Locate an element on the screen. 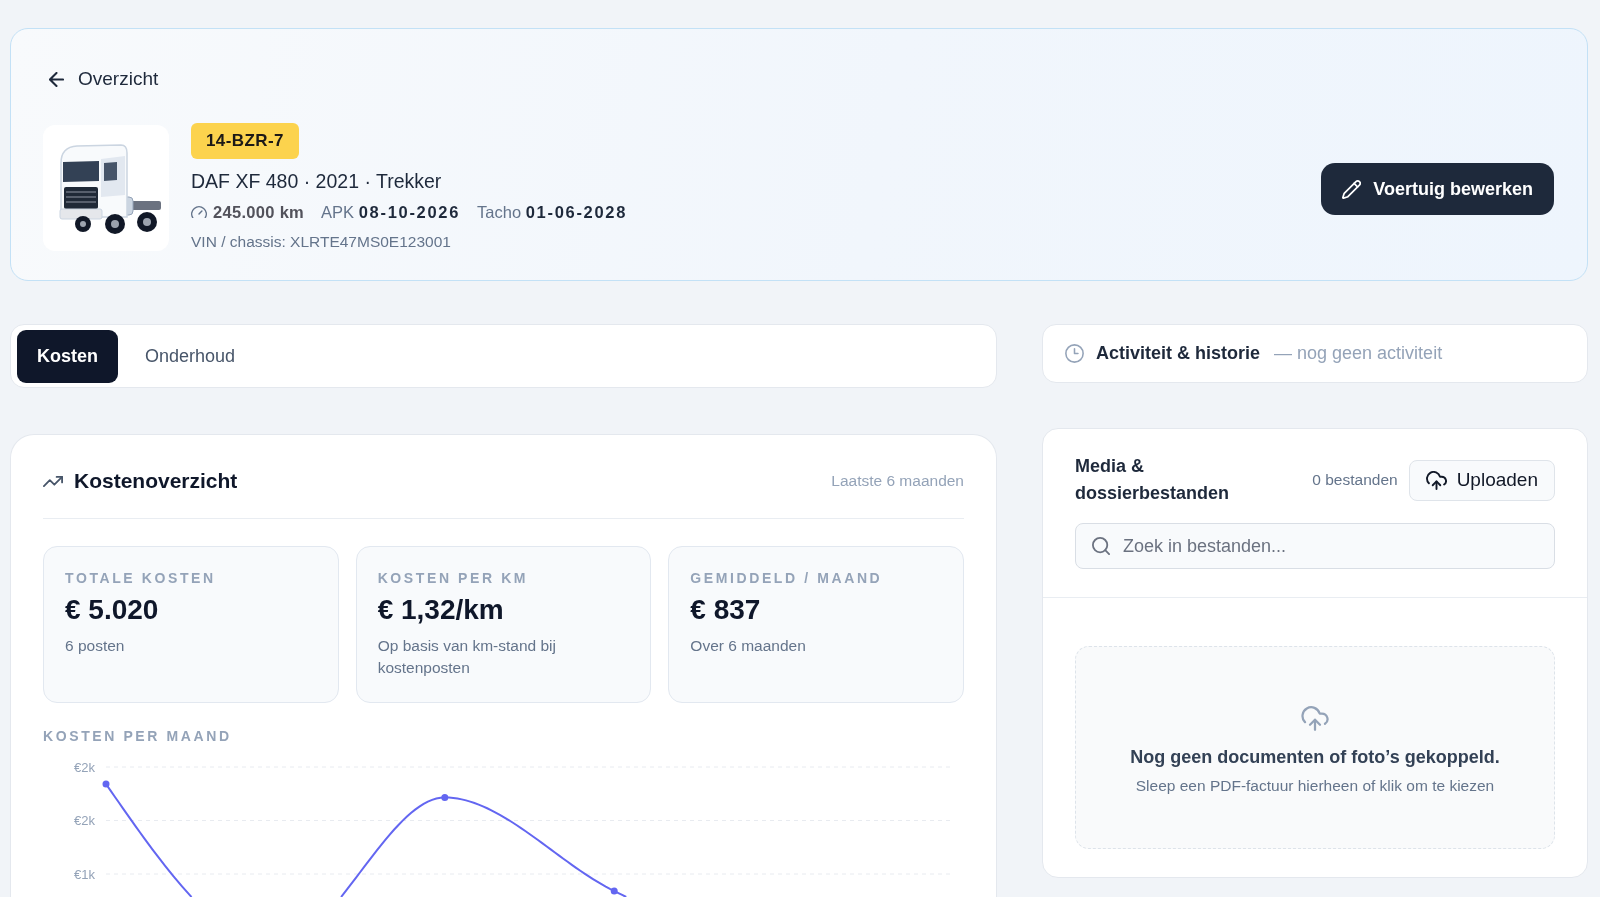  stat-value: € 1,32/km is located at coordinates (440, 610).